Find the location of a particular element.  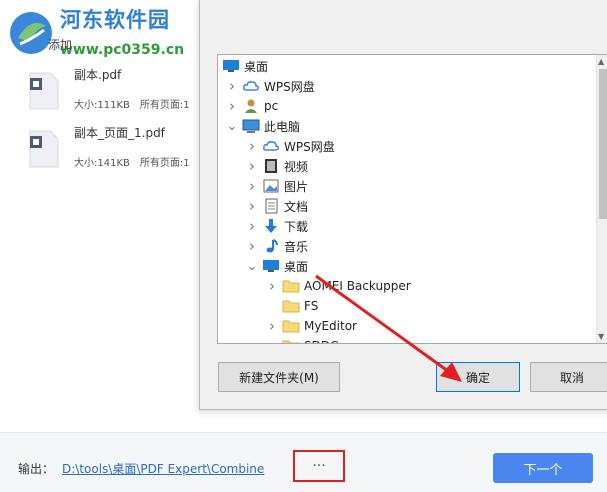

tree-item: ⌄ 此电脑 is located at coordinates (263, 126).